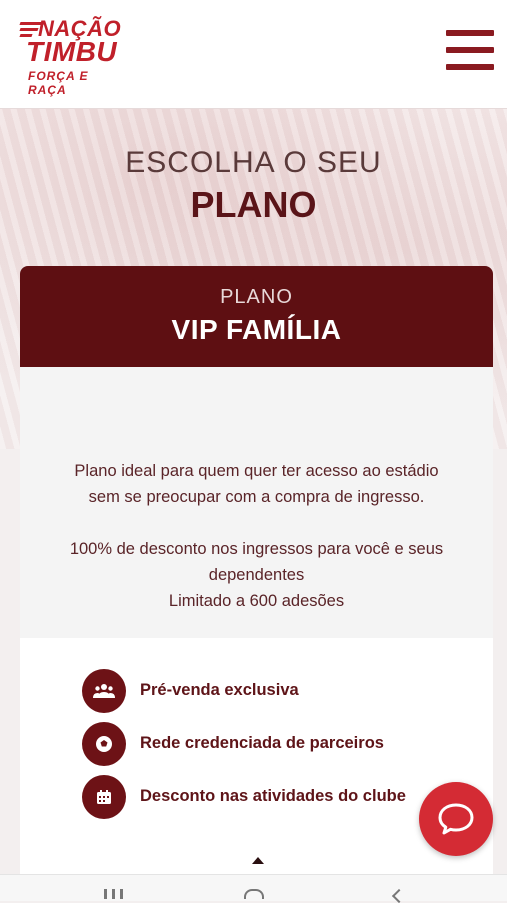 The height and width of the screenshot is (903, 507). Describe the element at coordinates (104, 691) in the screenshot. I see `group-icon` at that location.